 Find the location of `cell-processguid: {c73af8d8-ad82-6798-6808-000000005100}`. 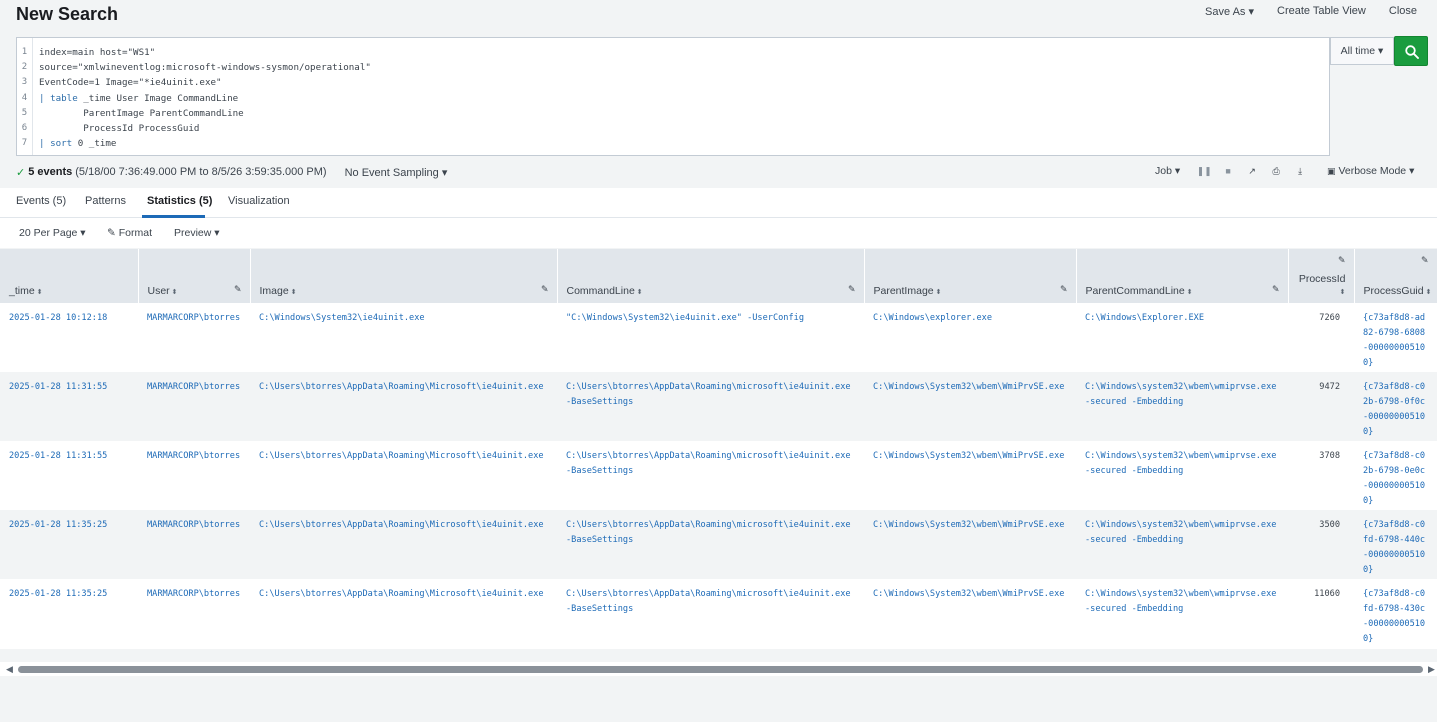

cell-processguid: {c73af8d8-ad82-6798-6808-000000005100} is located at coordinates (1395, 337).